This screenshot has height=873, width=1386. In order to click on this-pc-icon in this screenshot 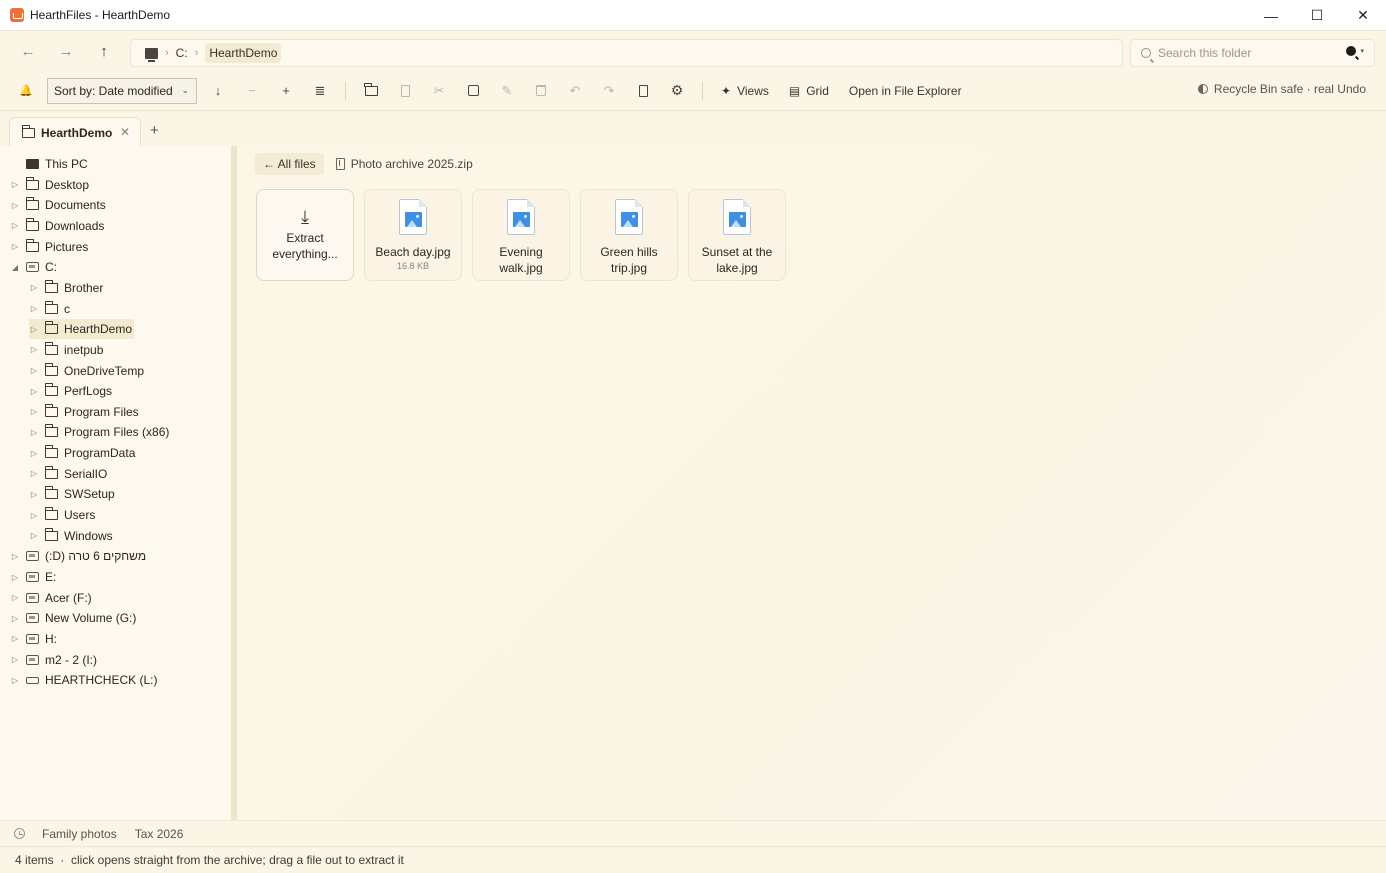, I will do `click(151, 54)`.